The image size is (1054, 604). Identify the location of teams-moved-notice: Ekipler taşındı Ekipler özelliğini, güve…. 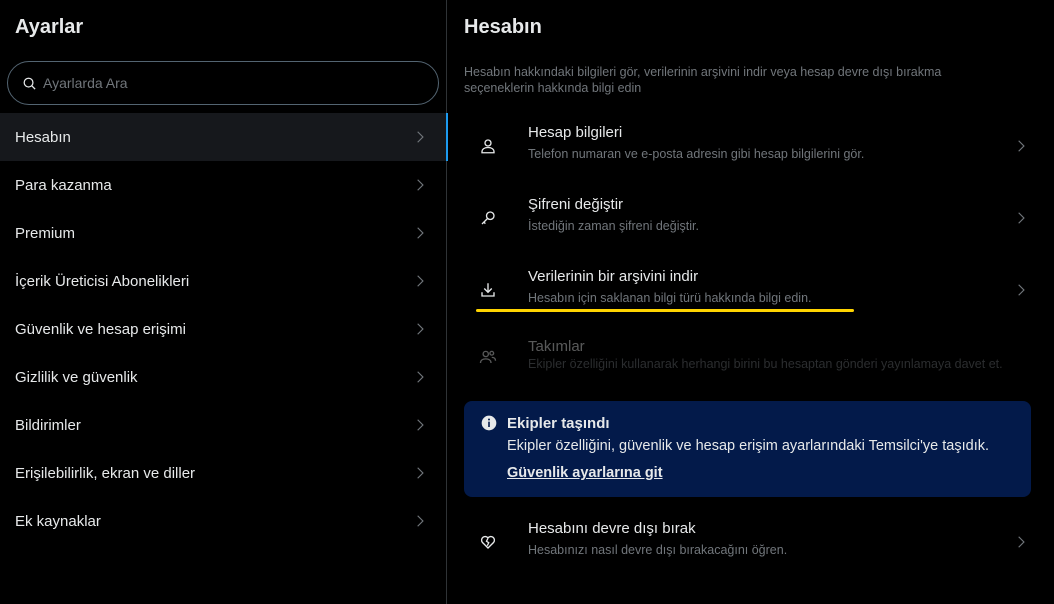
(747, 449).